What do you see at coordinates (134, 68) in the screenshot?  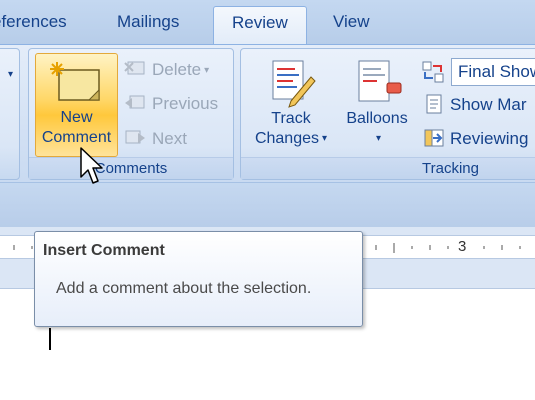 I see `delete-comment-icon` at bounding box center [134, 68].